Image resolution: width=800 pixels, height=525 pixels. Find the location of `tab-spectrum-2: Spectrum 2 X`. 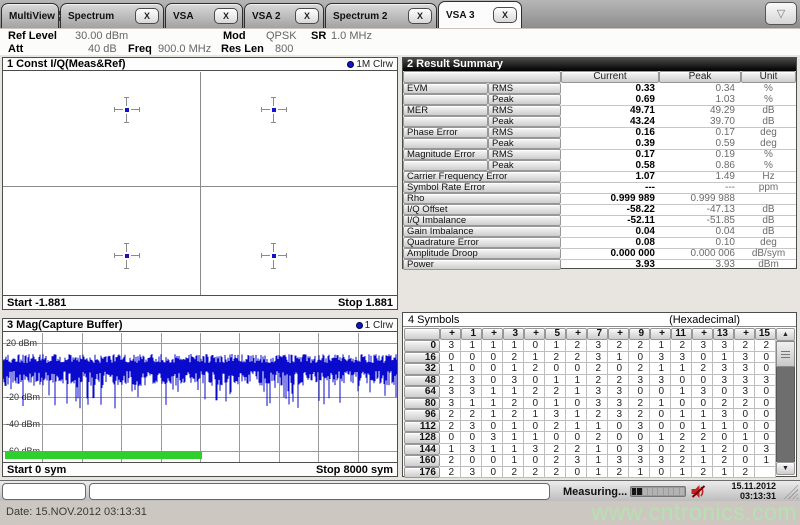

tab-spectrum-2: Spectrum 2 X is located at coordinates (381, 15).